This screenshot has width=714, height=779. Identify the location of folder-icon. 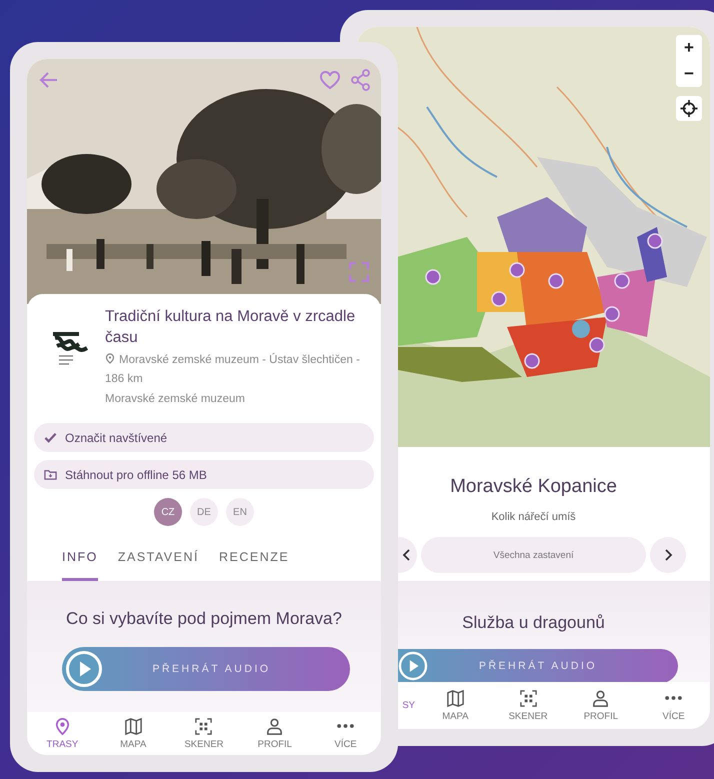
(50, 474).